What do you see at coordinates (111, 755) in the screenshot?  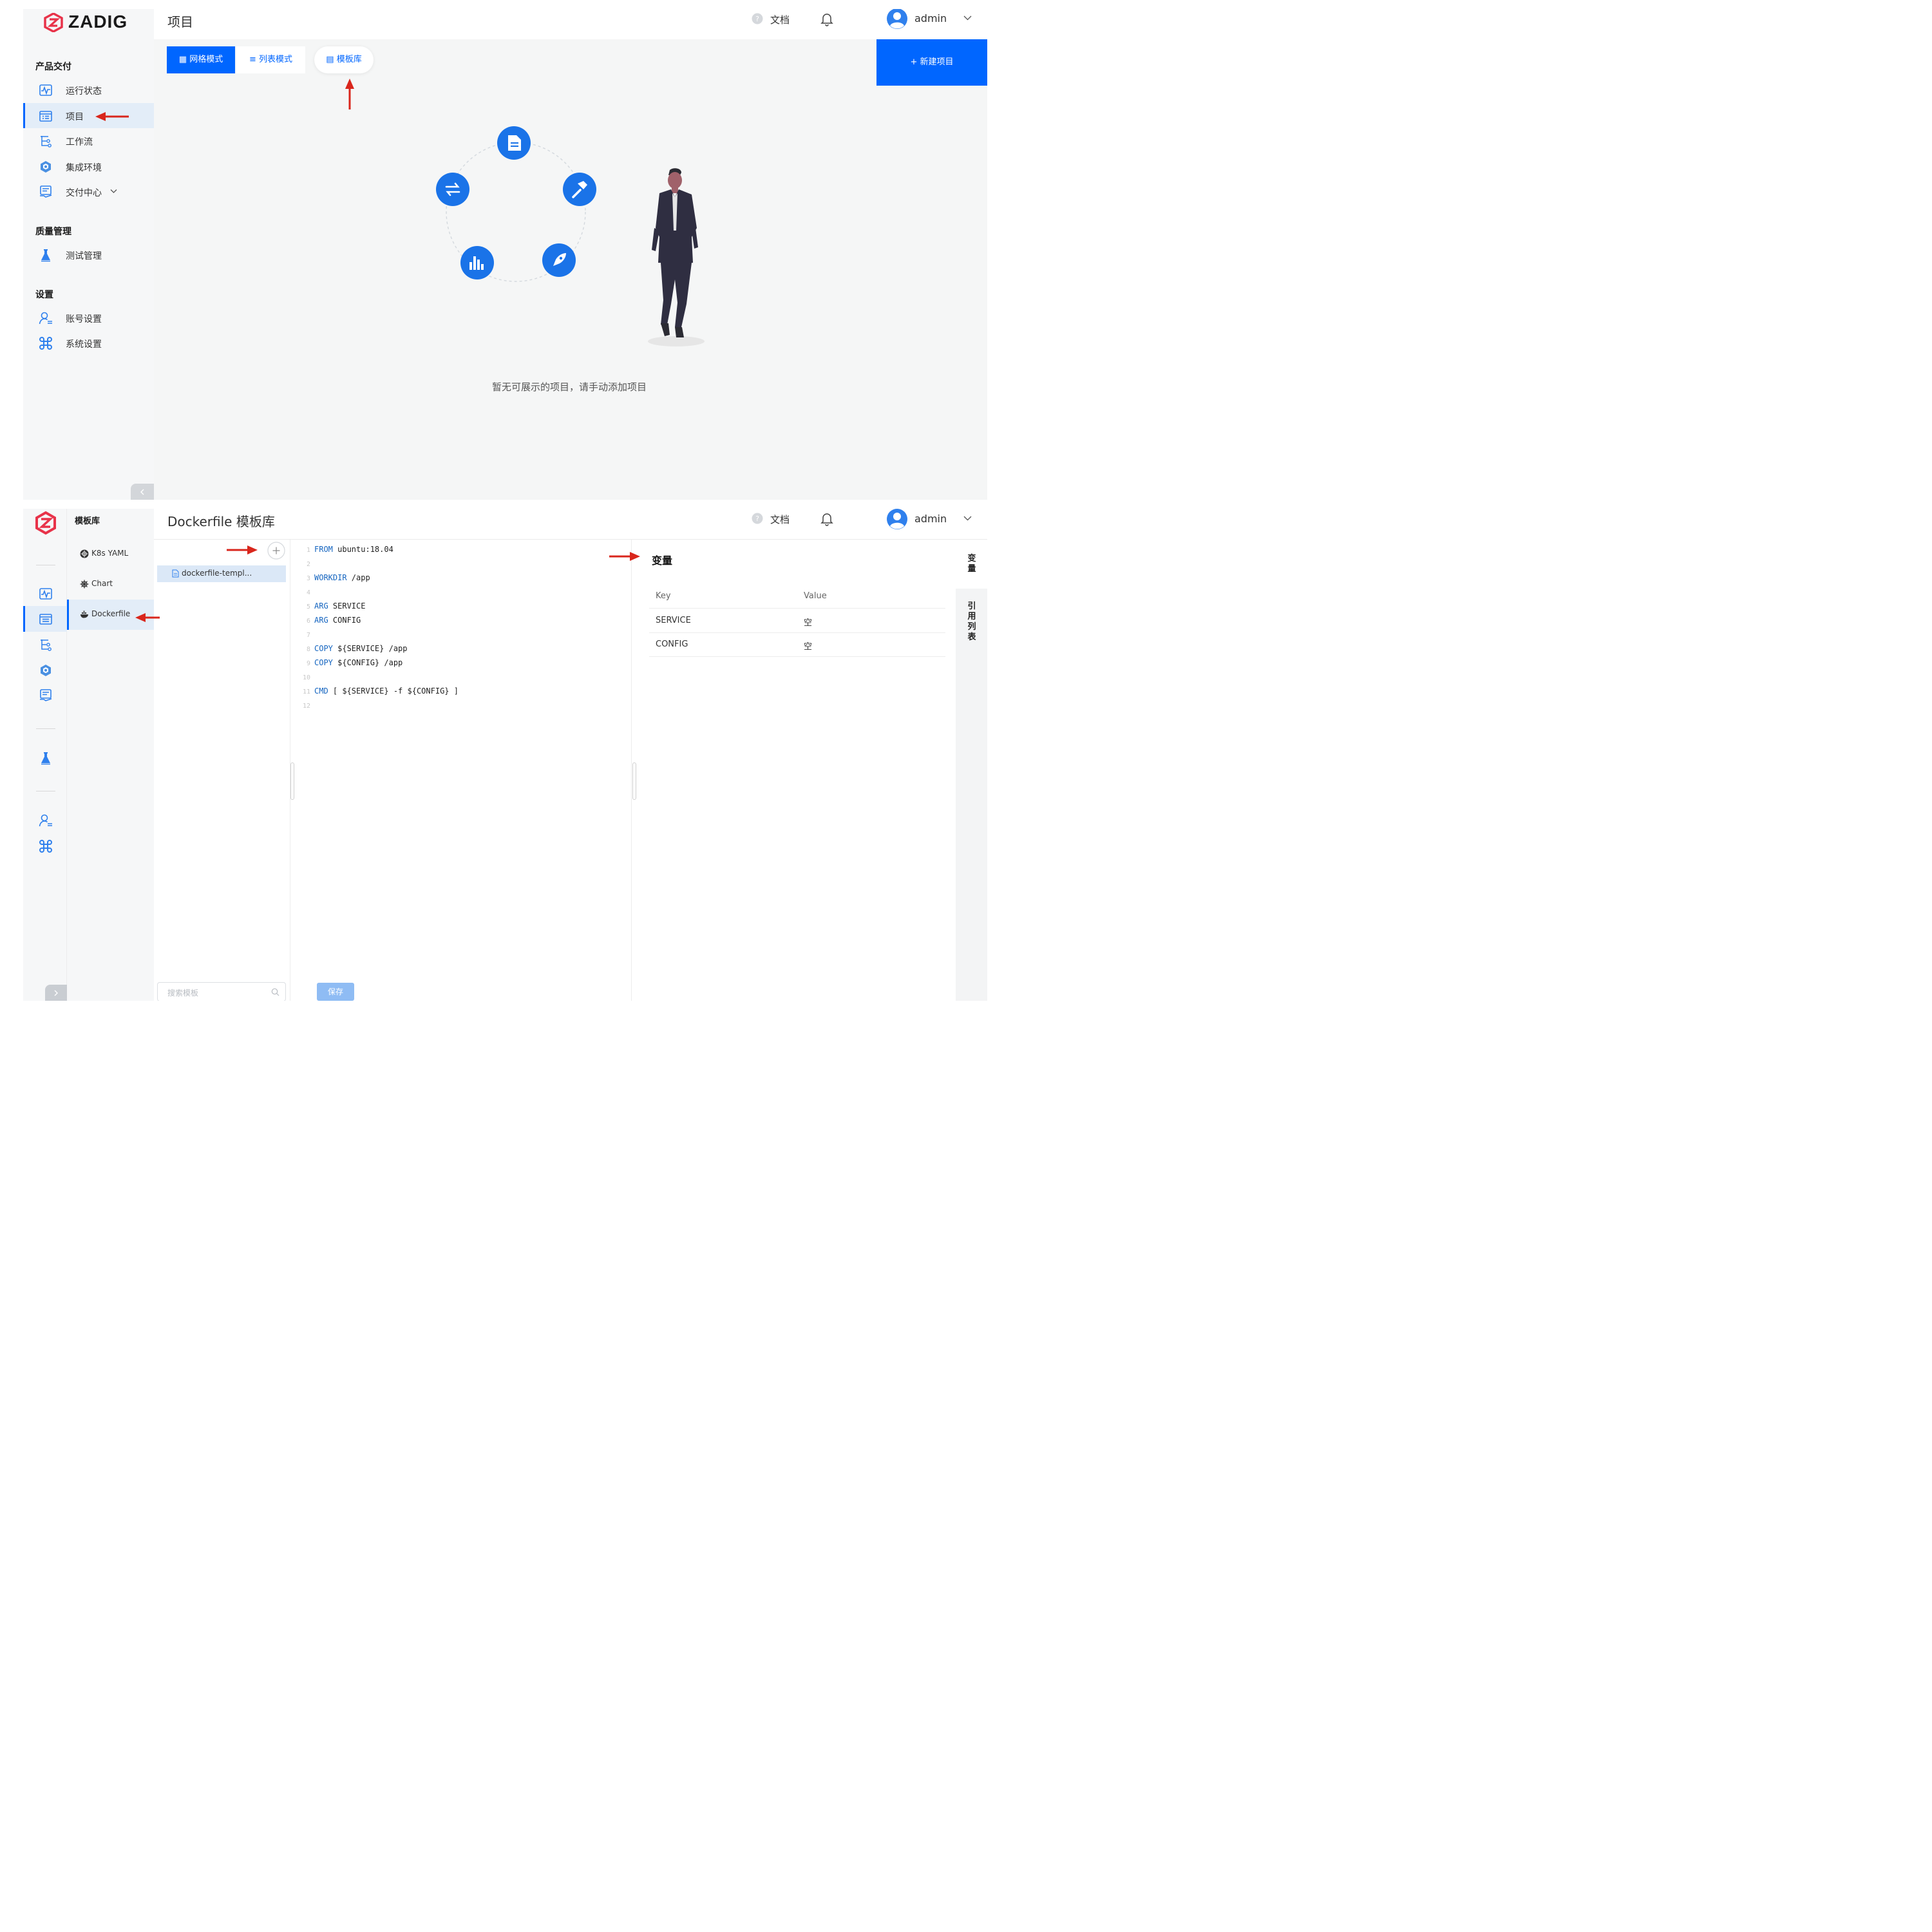 I see `template-sub-nav: 模板库 K8s YAML Chart Dockerfile` at bounding box center [111, 755].